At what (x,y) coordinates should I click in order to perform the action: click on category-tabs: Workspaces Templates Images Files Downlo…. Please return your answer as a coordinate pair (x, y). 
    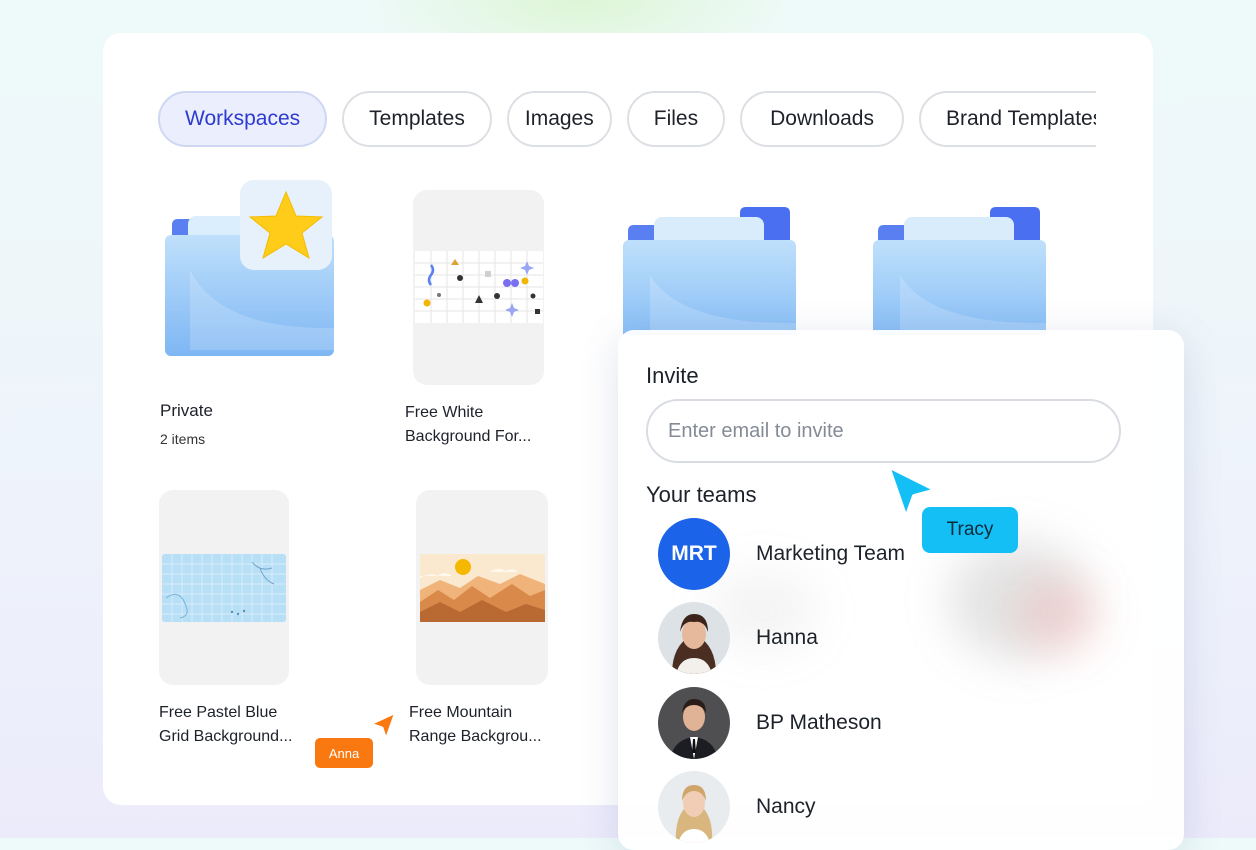
    Looking at the image, I should click on (627, 119).